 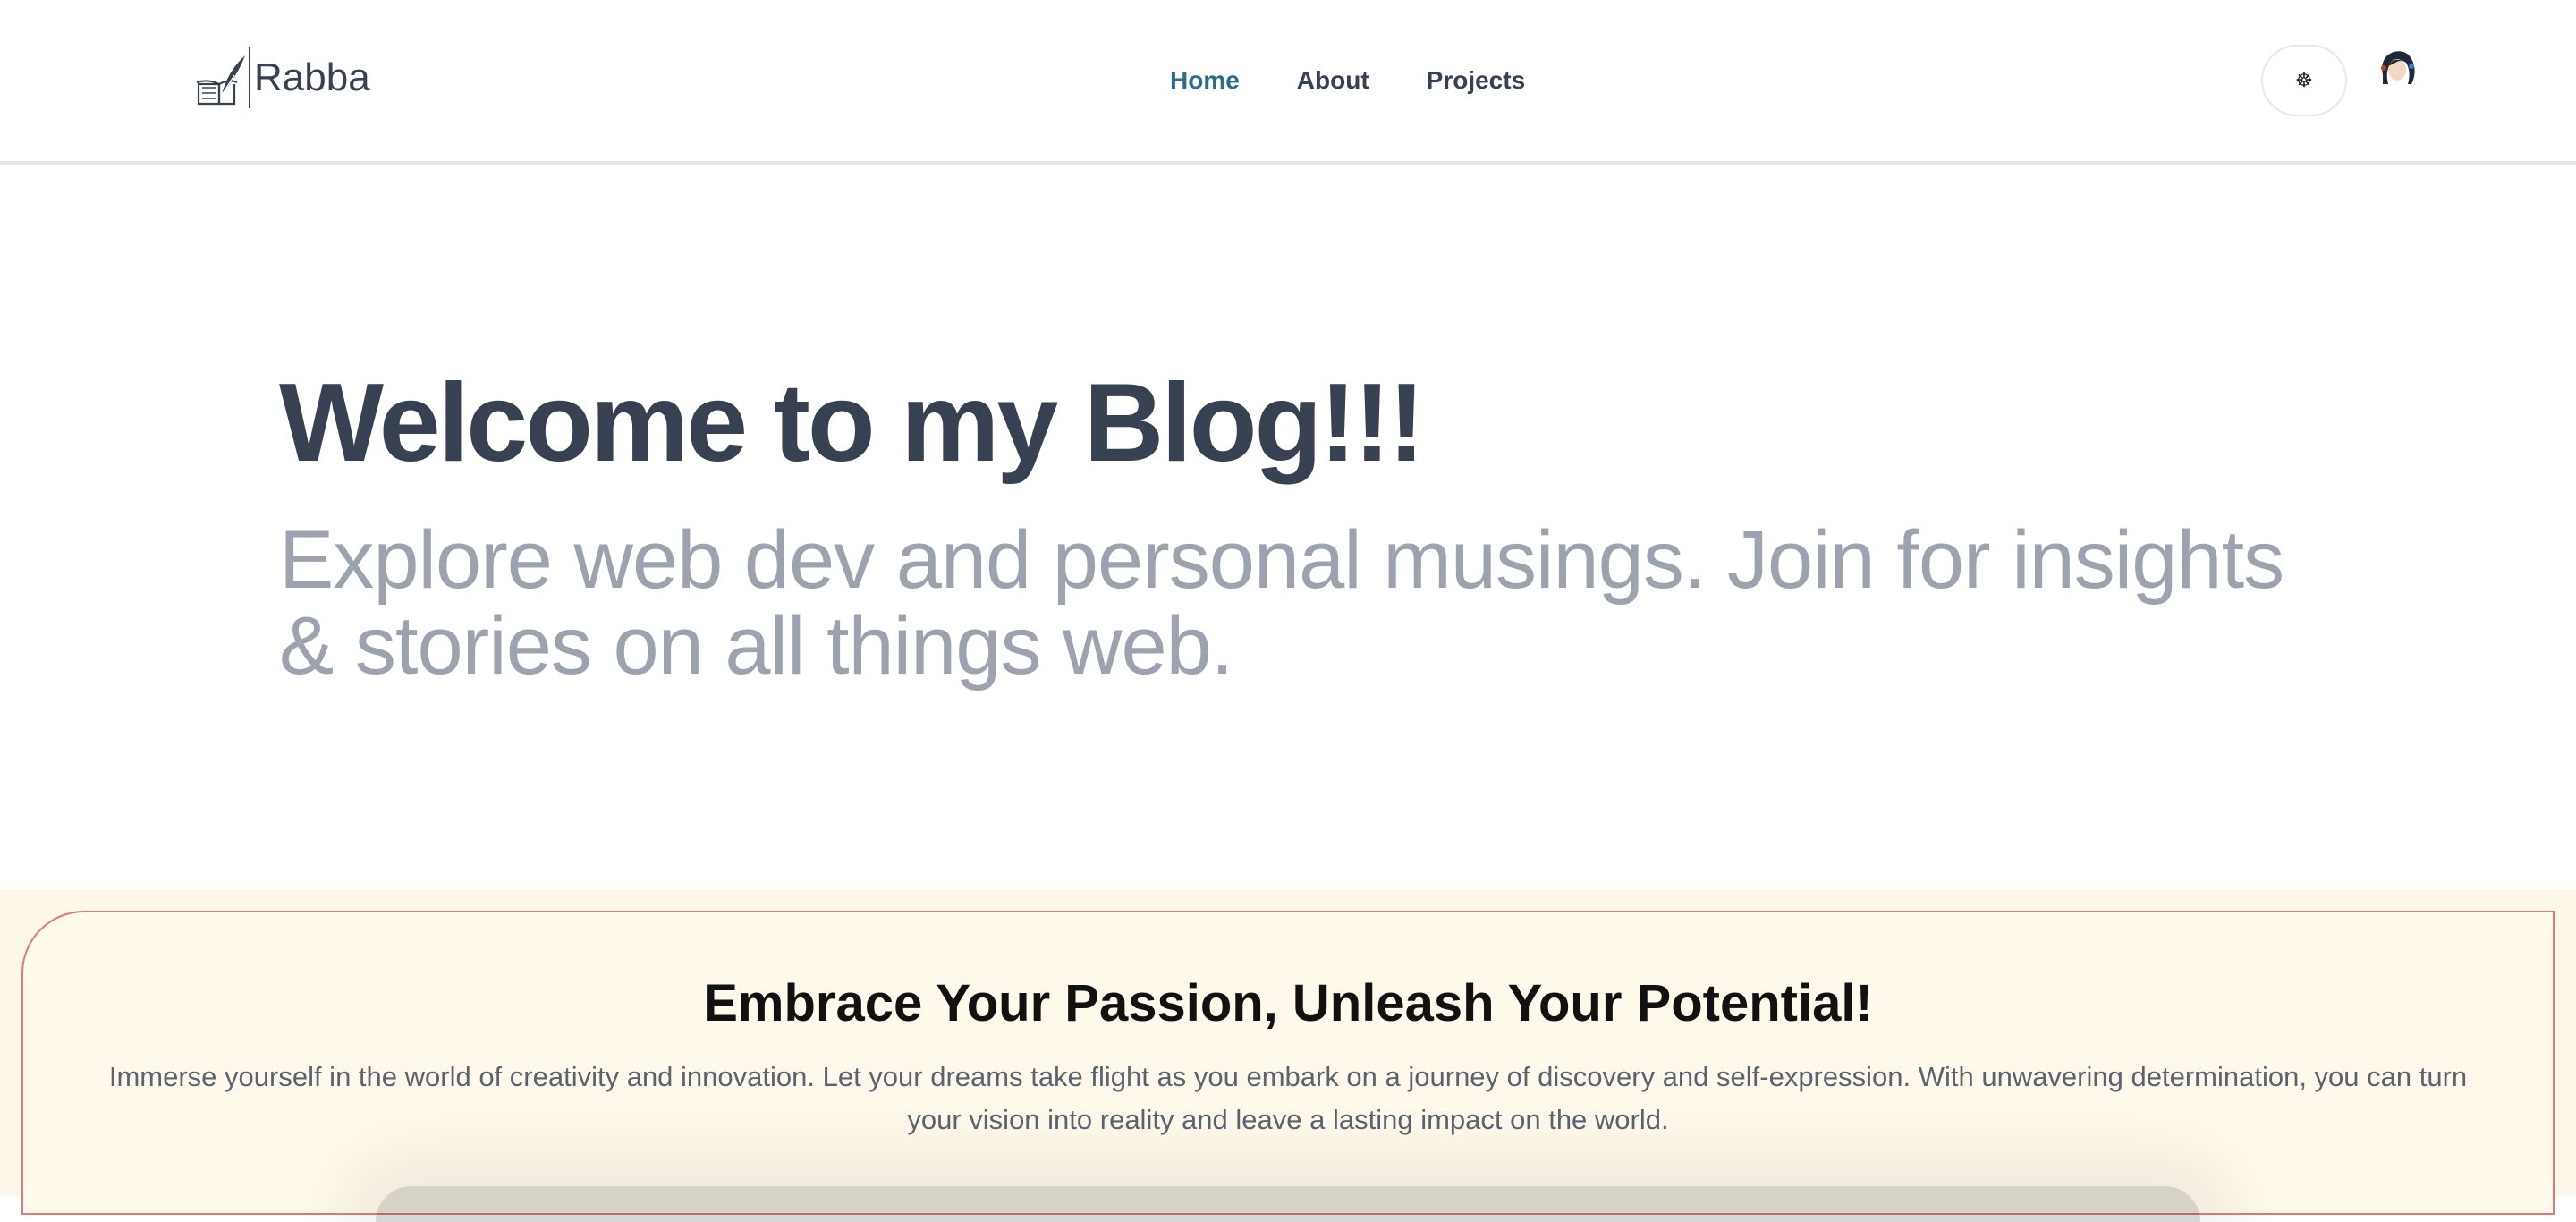 I want to click on nav-link-home: Home, so click(x=1213, y=80).